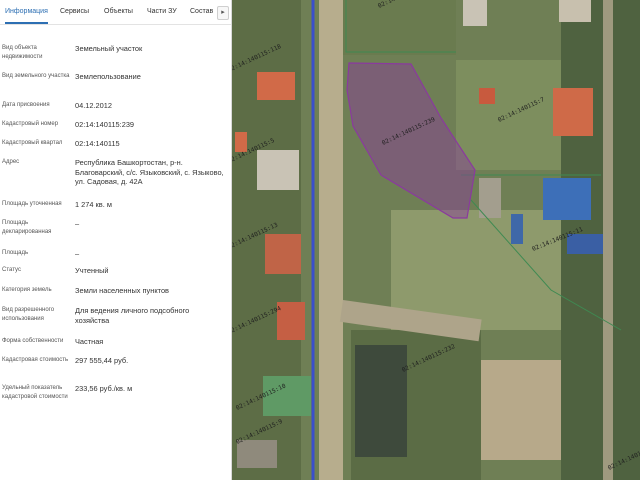 The width and height of the screenshot is (640, 480). What do you see at coordinates (331, 240) in the screenshot?
I see `main-dirt-road` at bounding box center [331, 240].